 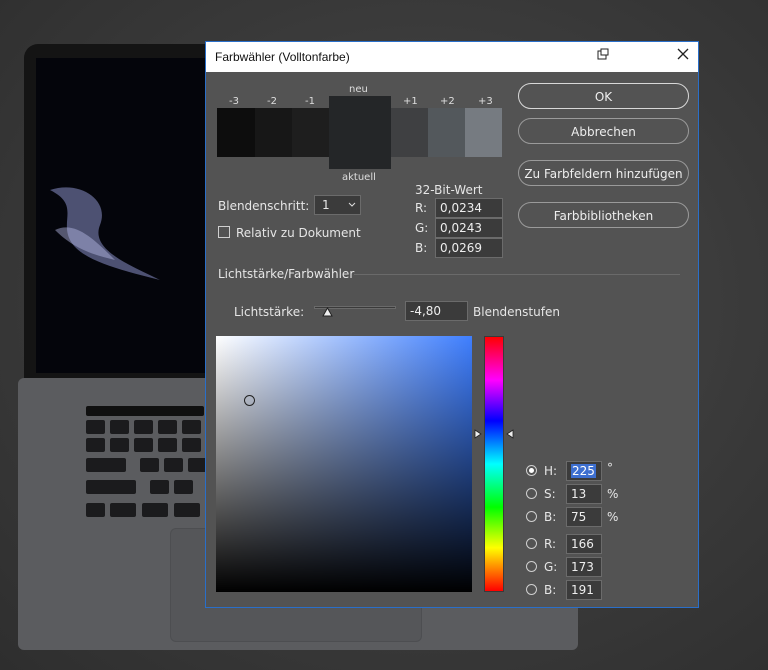 I want to click on intensity-field: -4,80, so click(x=436, y=311).